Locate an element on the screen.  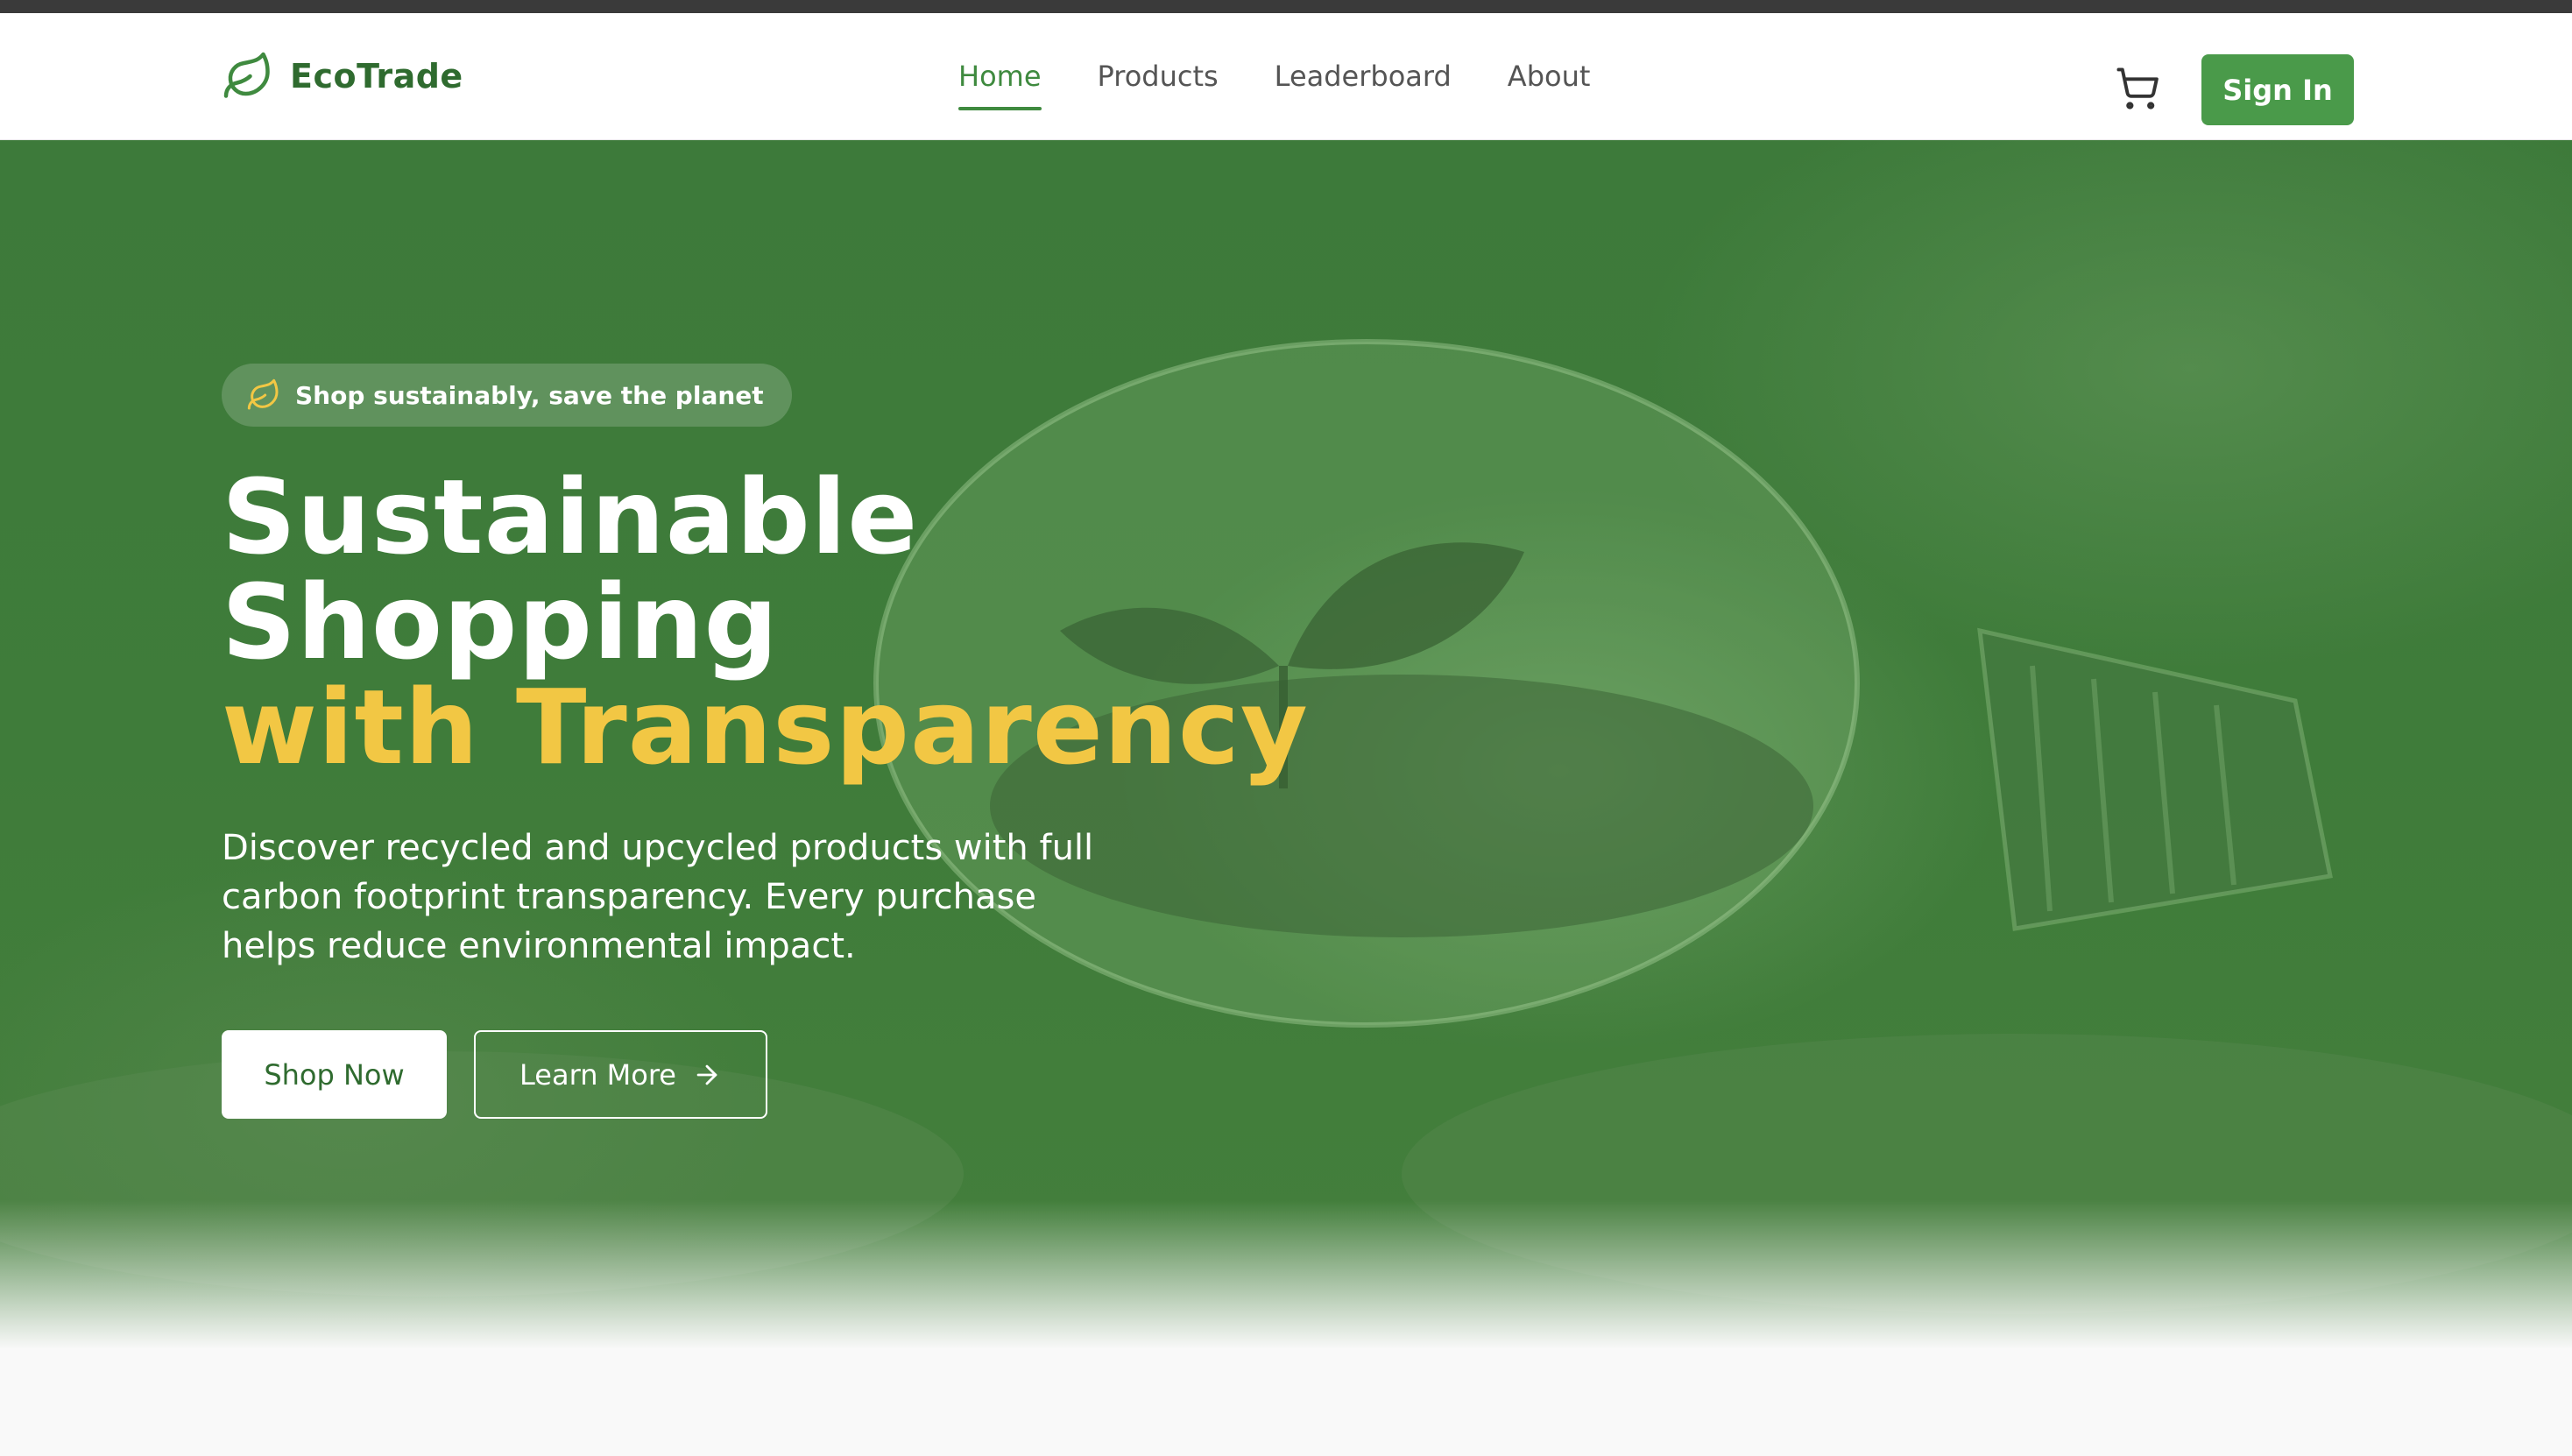
tagline-badge: Shop sustainably, save the planet is located at coordinates (507, 395).